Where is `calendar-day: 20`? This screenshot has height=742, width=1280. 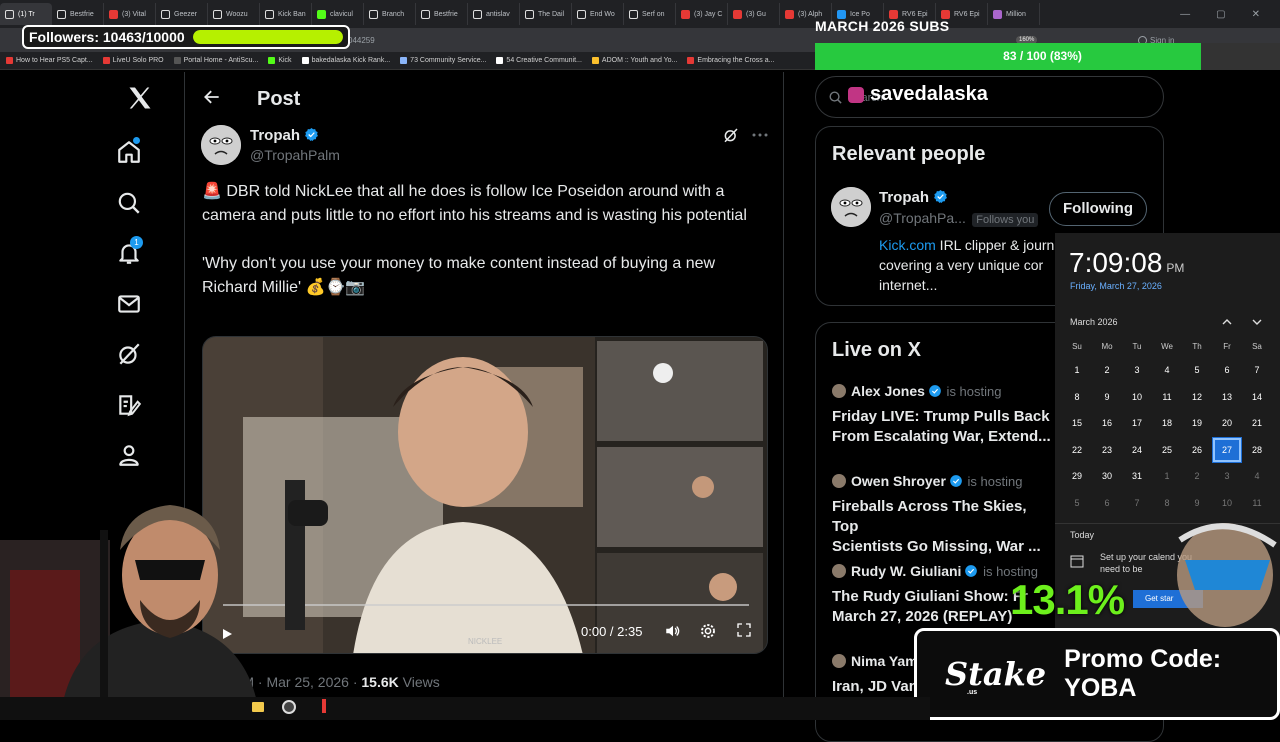 calendar-day: 20 is located at coordinates (1227, 423).